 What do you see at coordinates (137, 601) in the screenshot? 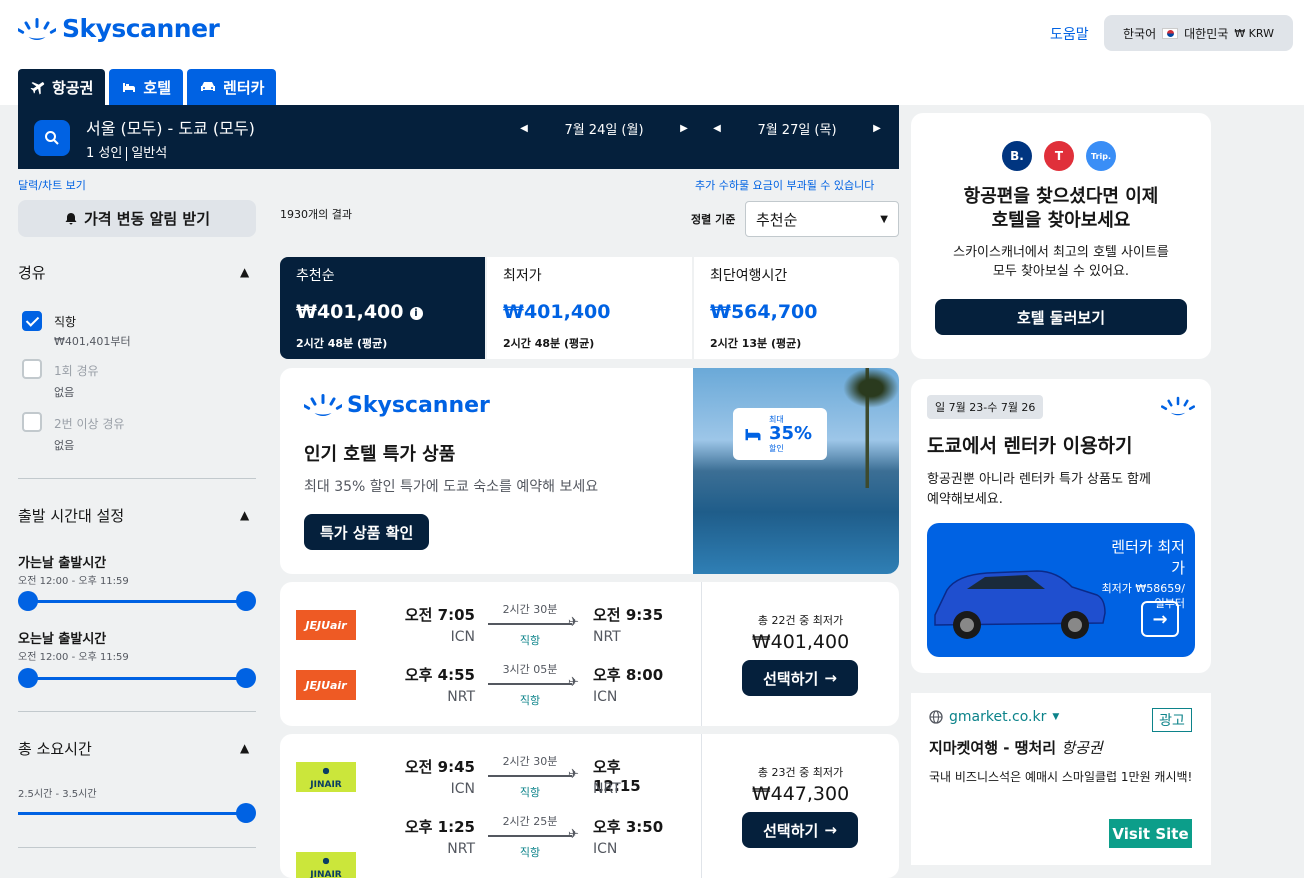
I see `outbound-time-slider` at bounding box center [137, 601].